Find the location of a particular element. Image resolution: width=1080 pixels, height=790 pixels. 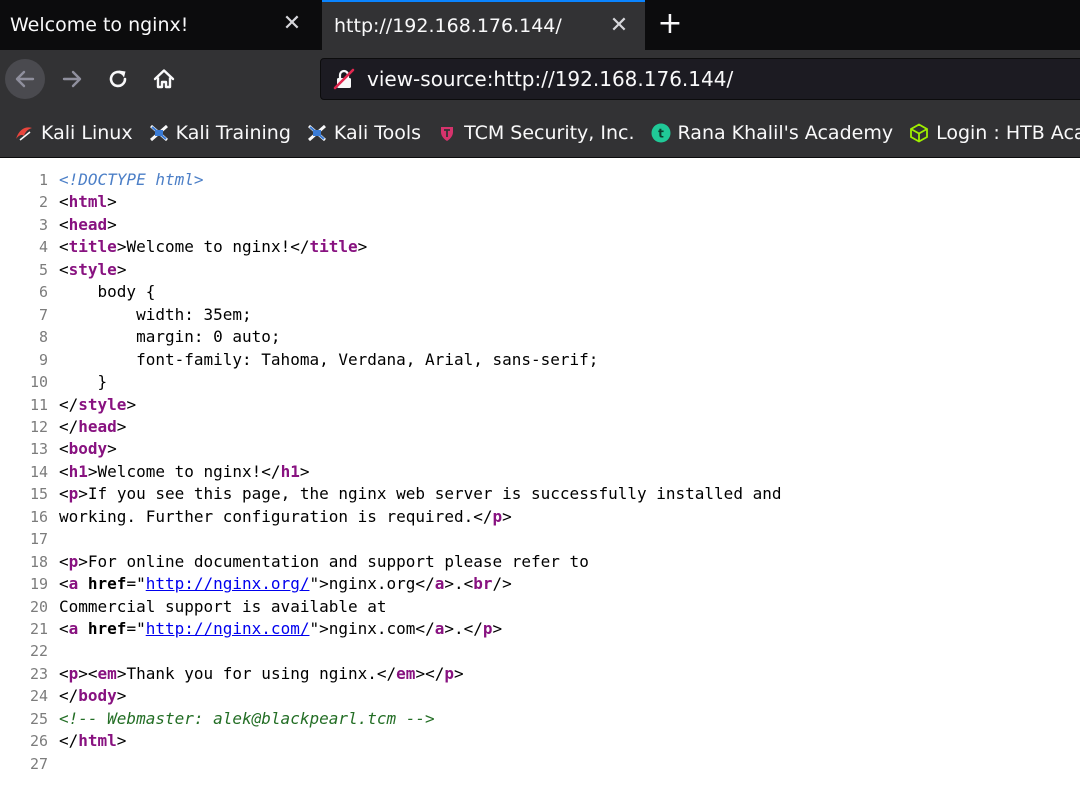

bookmark-kali-tools: Kali Tools is located at coordinates (364, 133).